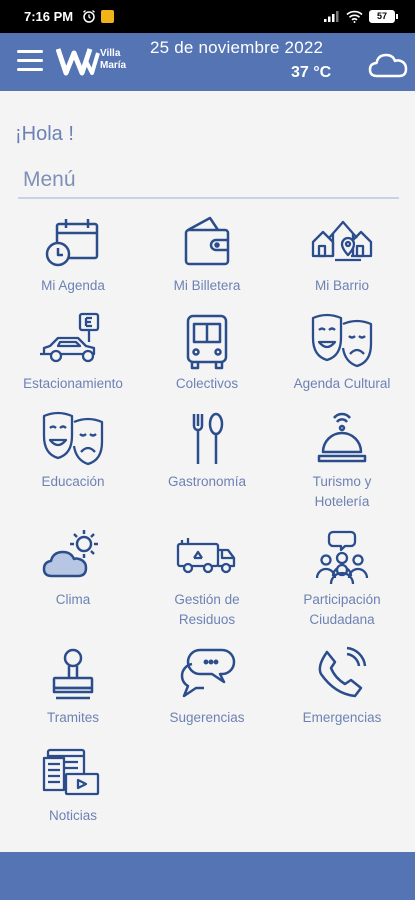 This screenshot has width=415, height=900. What do you see at coordinates (207, 383) in the screenshot?
I see `menu-tile-label: Colectivos` at bounding box center [207, 383].